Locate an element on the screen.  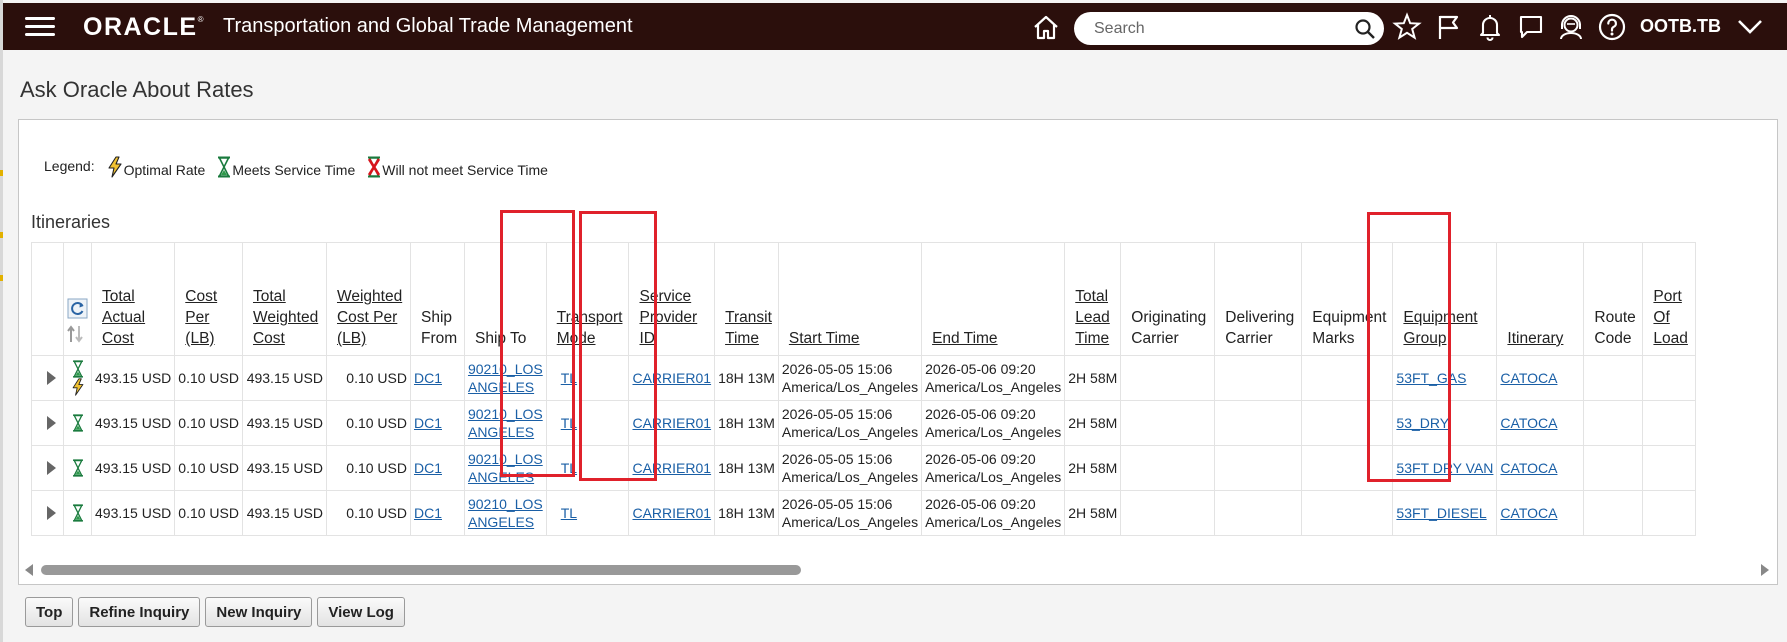
top-button: Top is located at coordinates (49, 612).